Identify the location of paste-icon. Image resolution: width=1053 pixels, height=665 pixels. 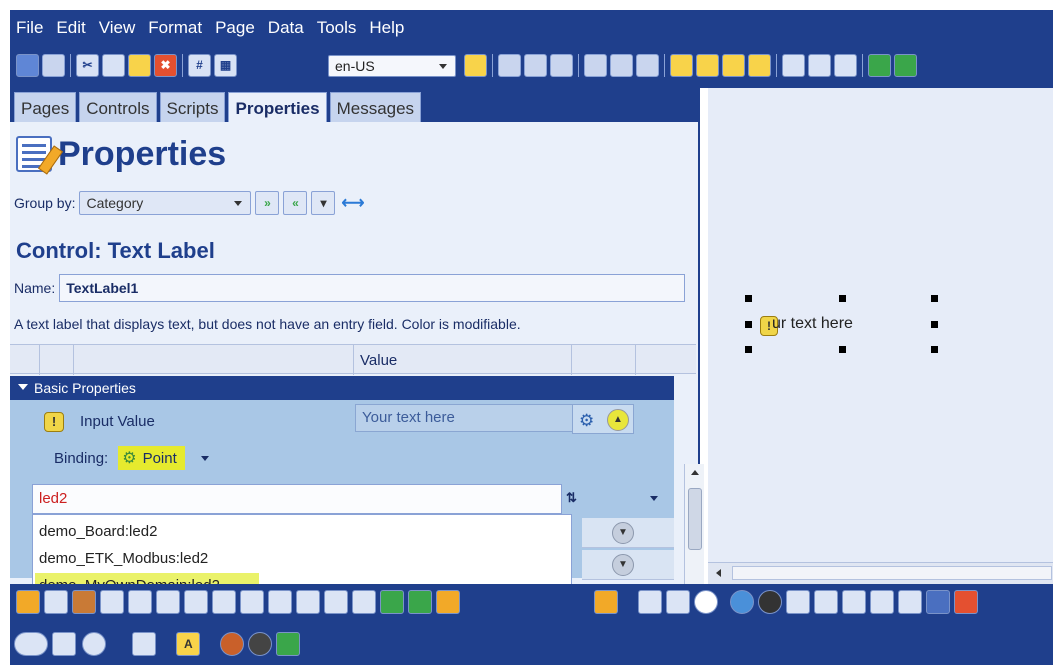
(139, 65).